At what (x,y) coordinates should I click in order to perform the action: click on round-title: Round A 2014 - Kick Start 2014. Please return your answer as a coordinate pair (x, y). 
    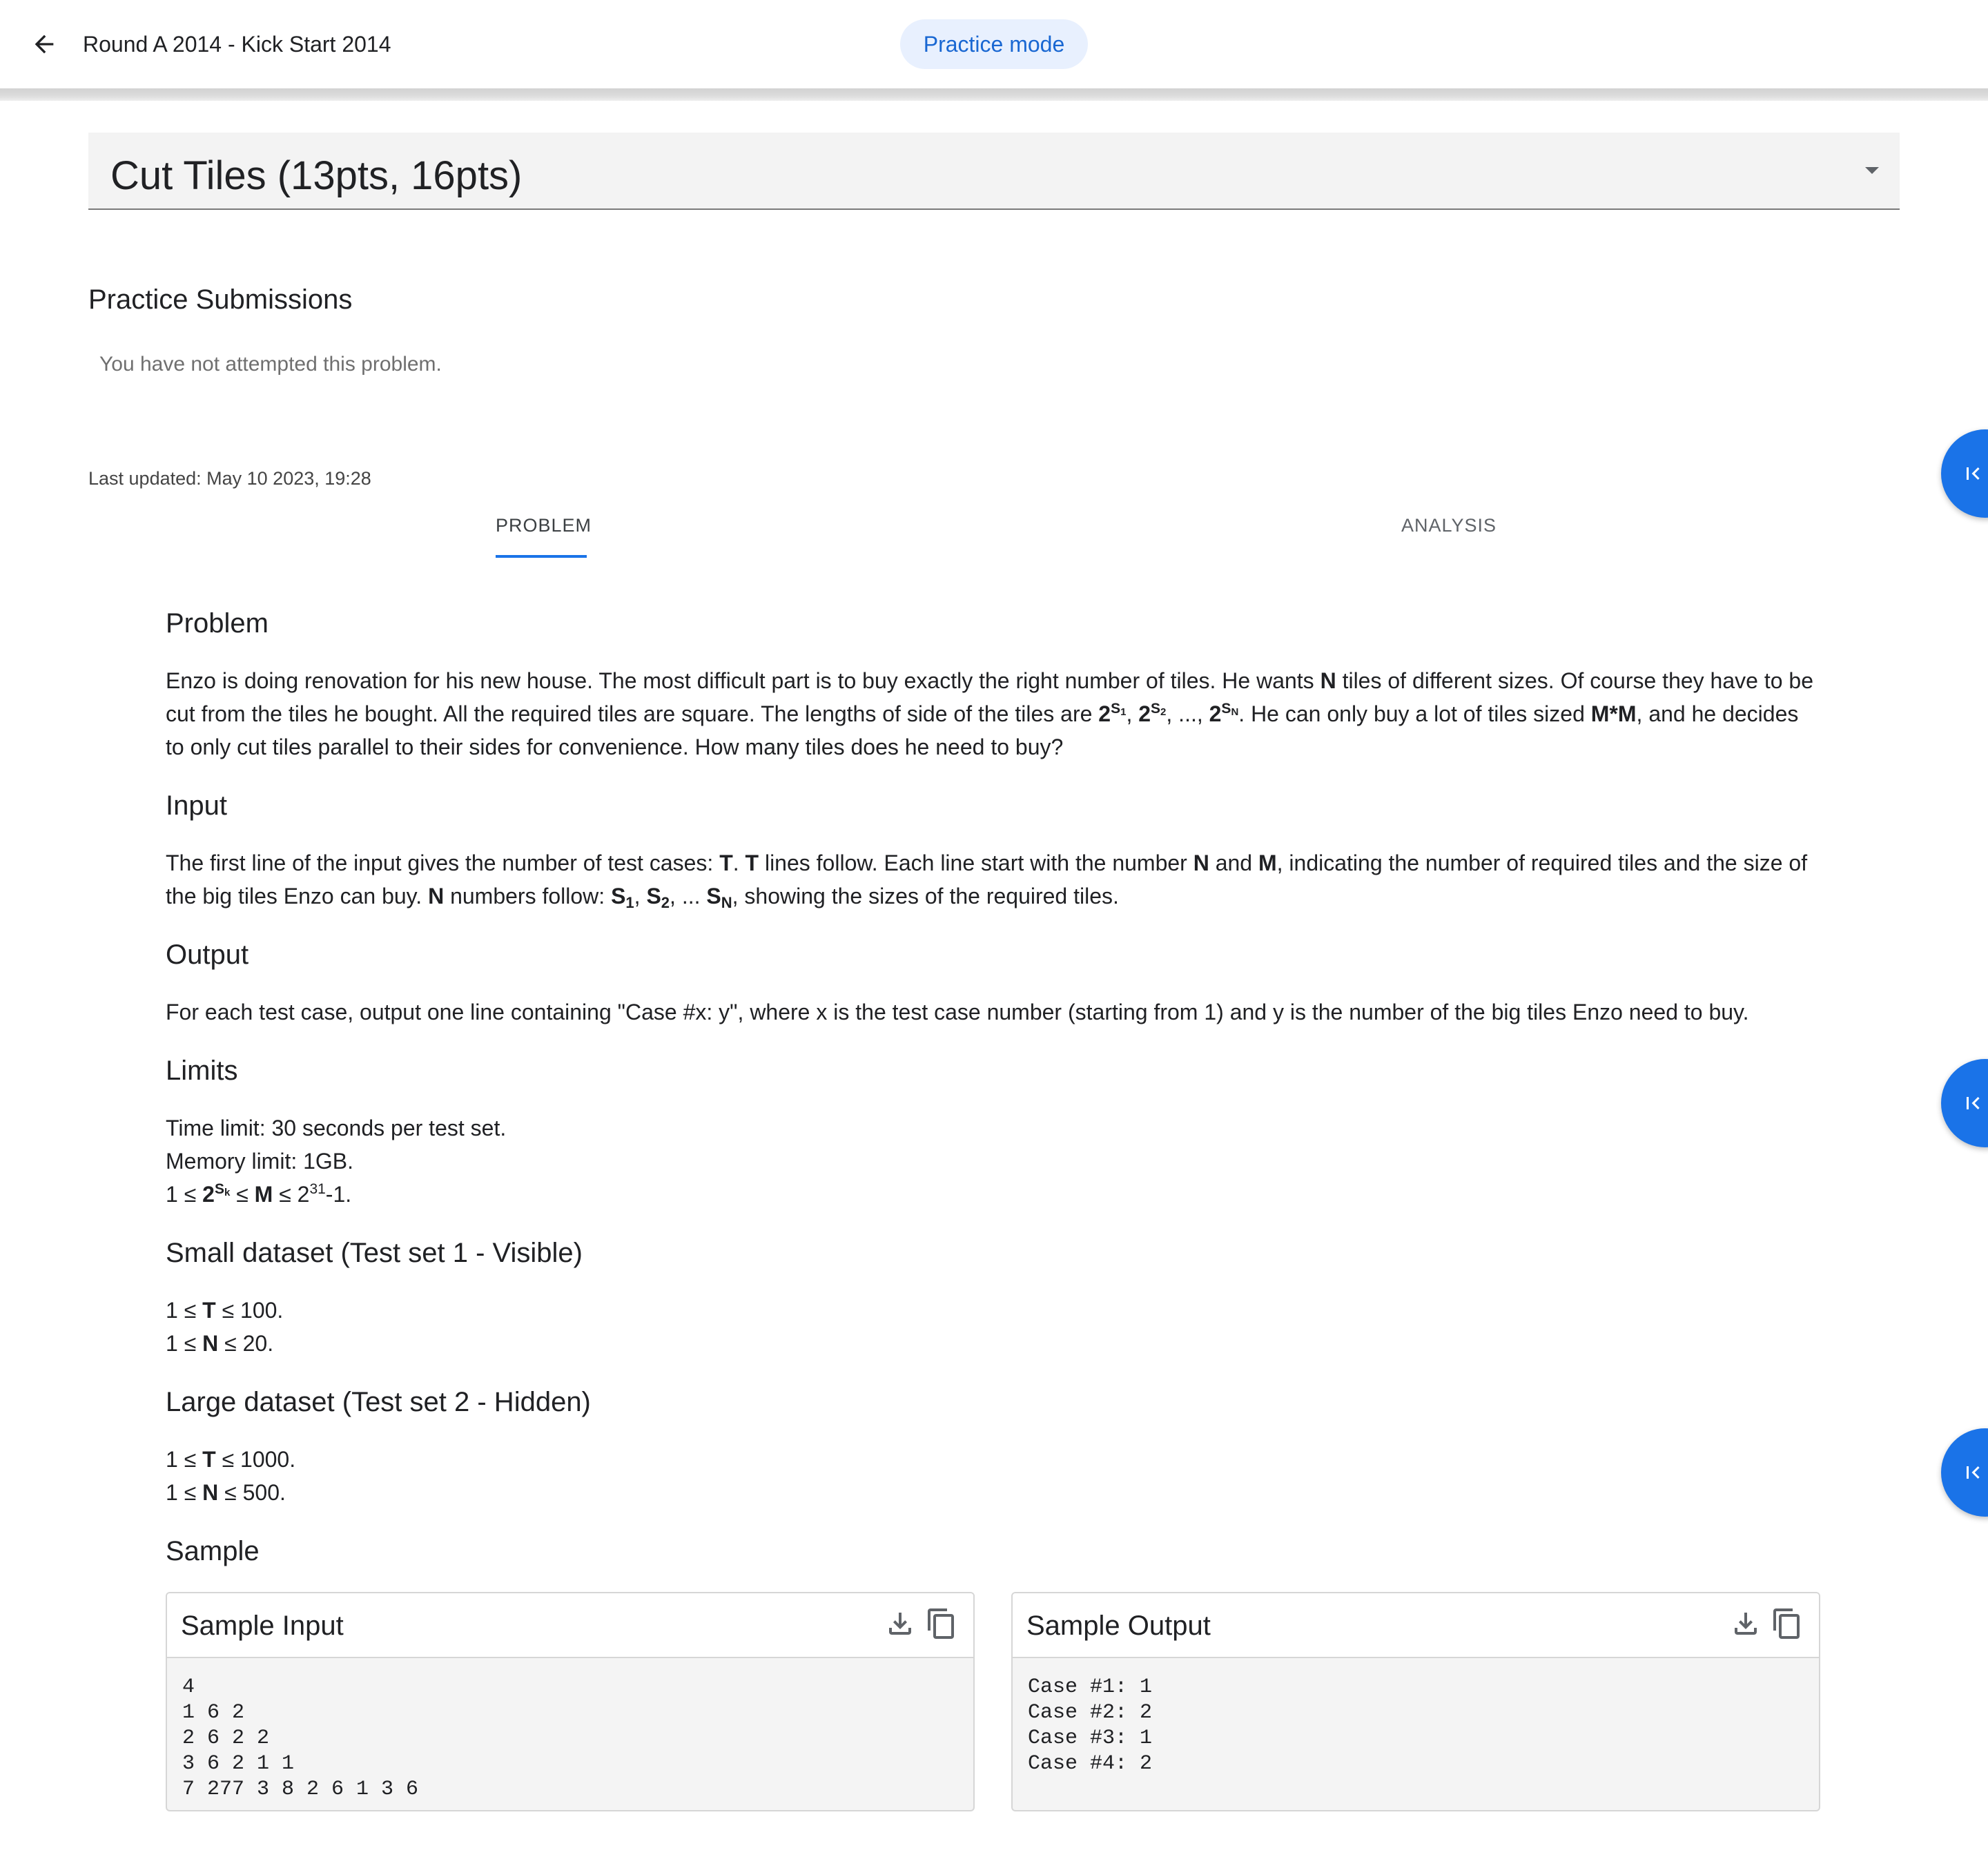
    Looking at the image, I should click on (237, 44).